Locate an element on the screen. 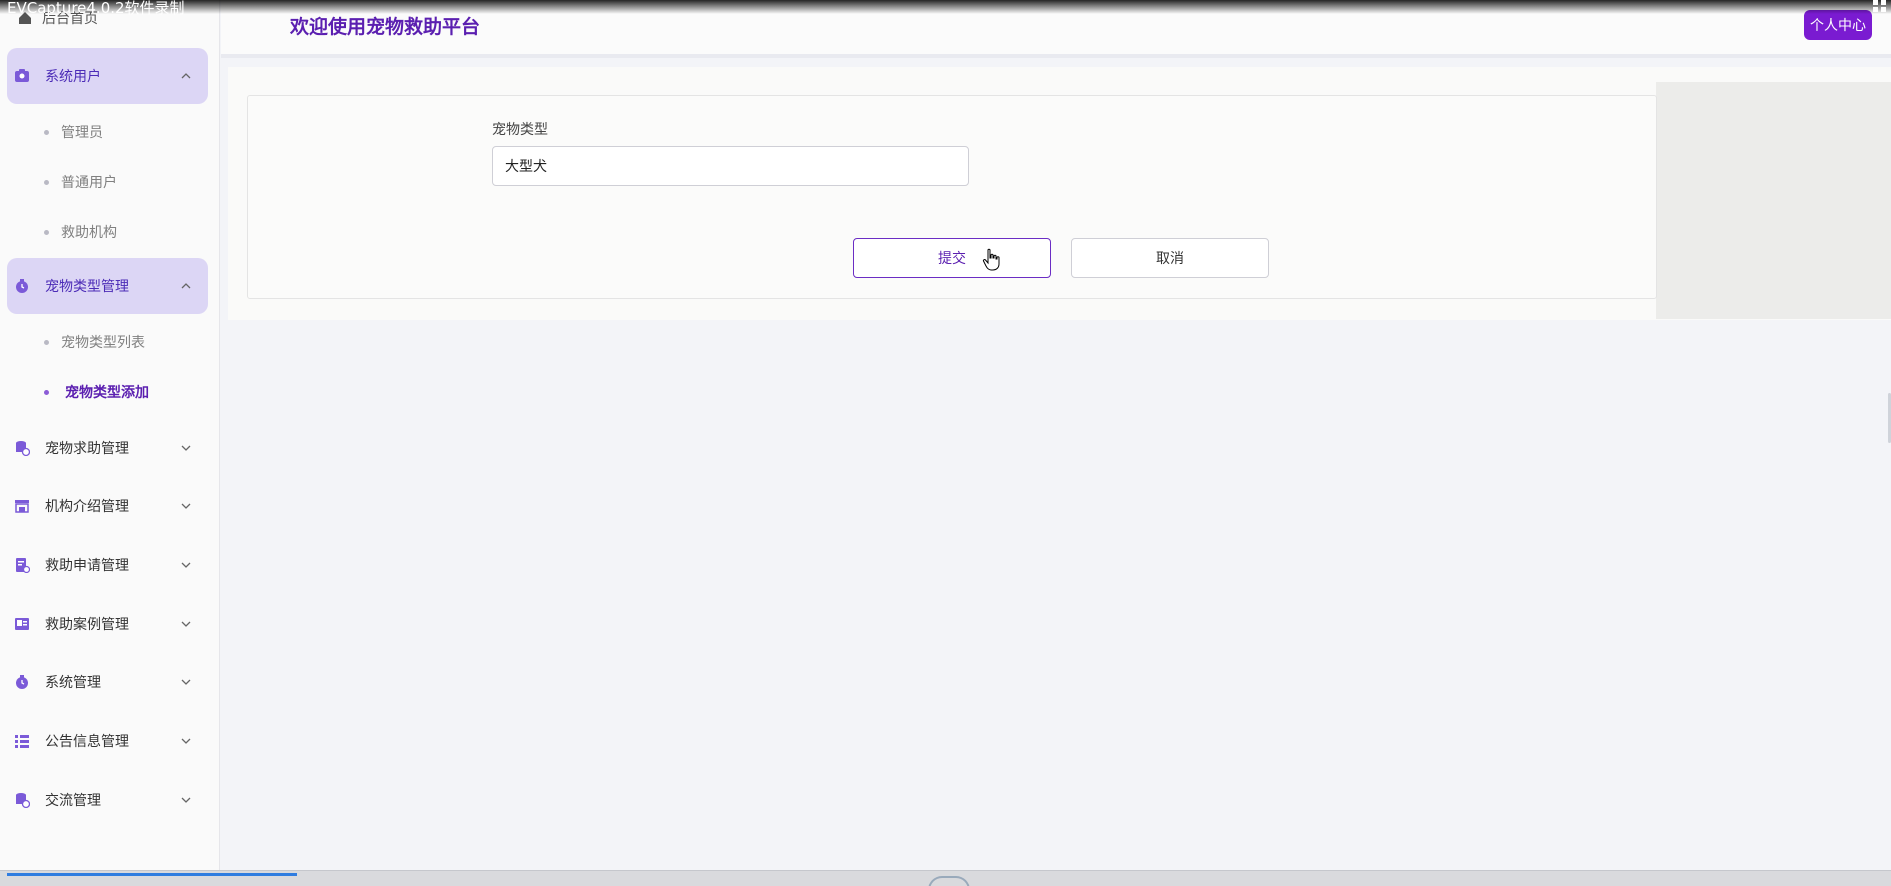  page-title: 欢迎使用宠物救助平台 is located at coordinates (385, 27).